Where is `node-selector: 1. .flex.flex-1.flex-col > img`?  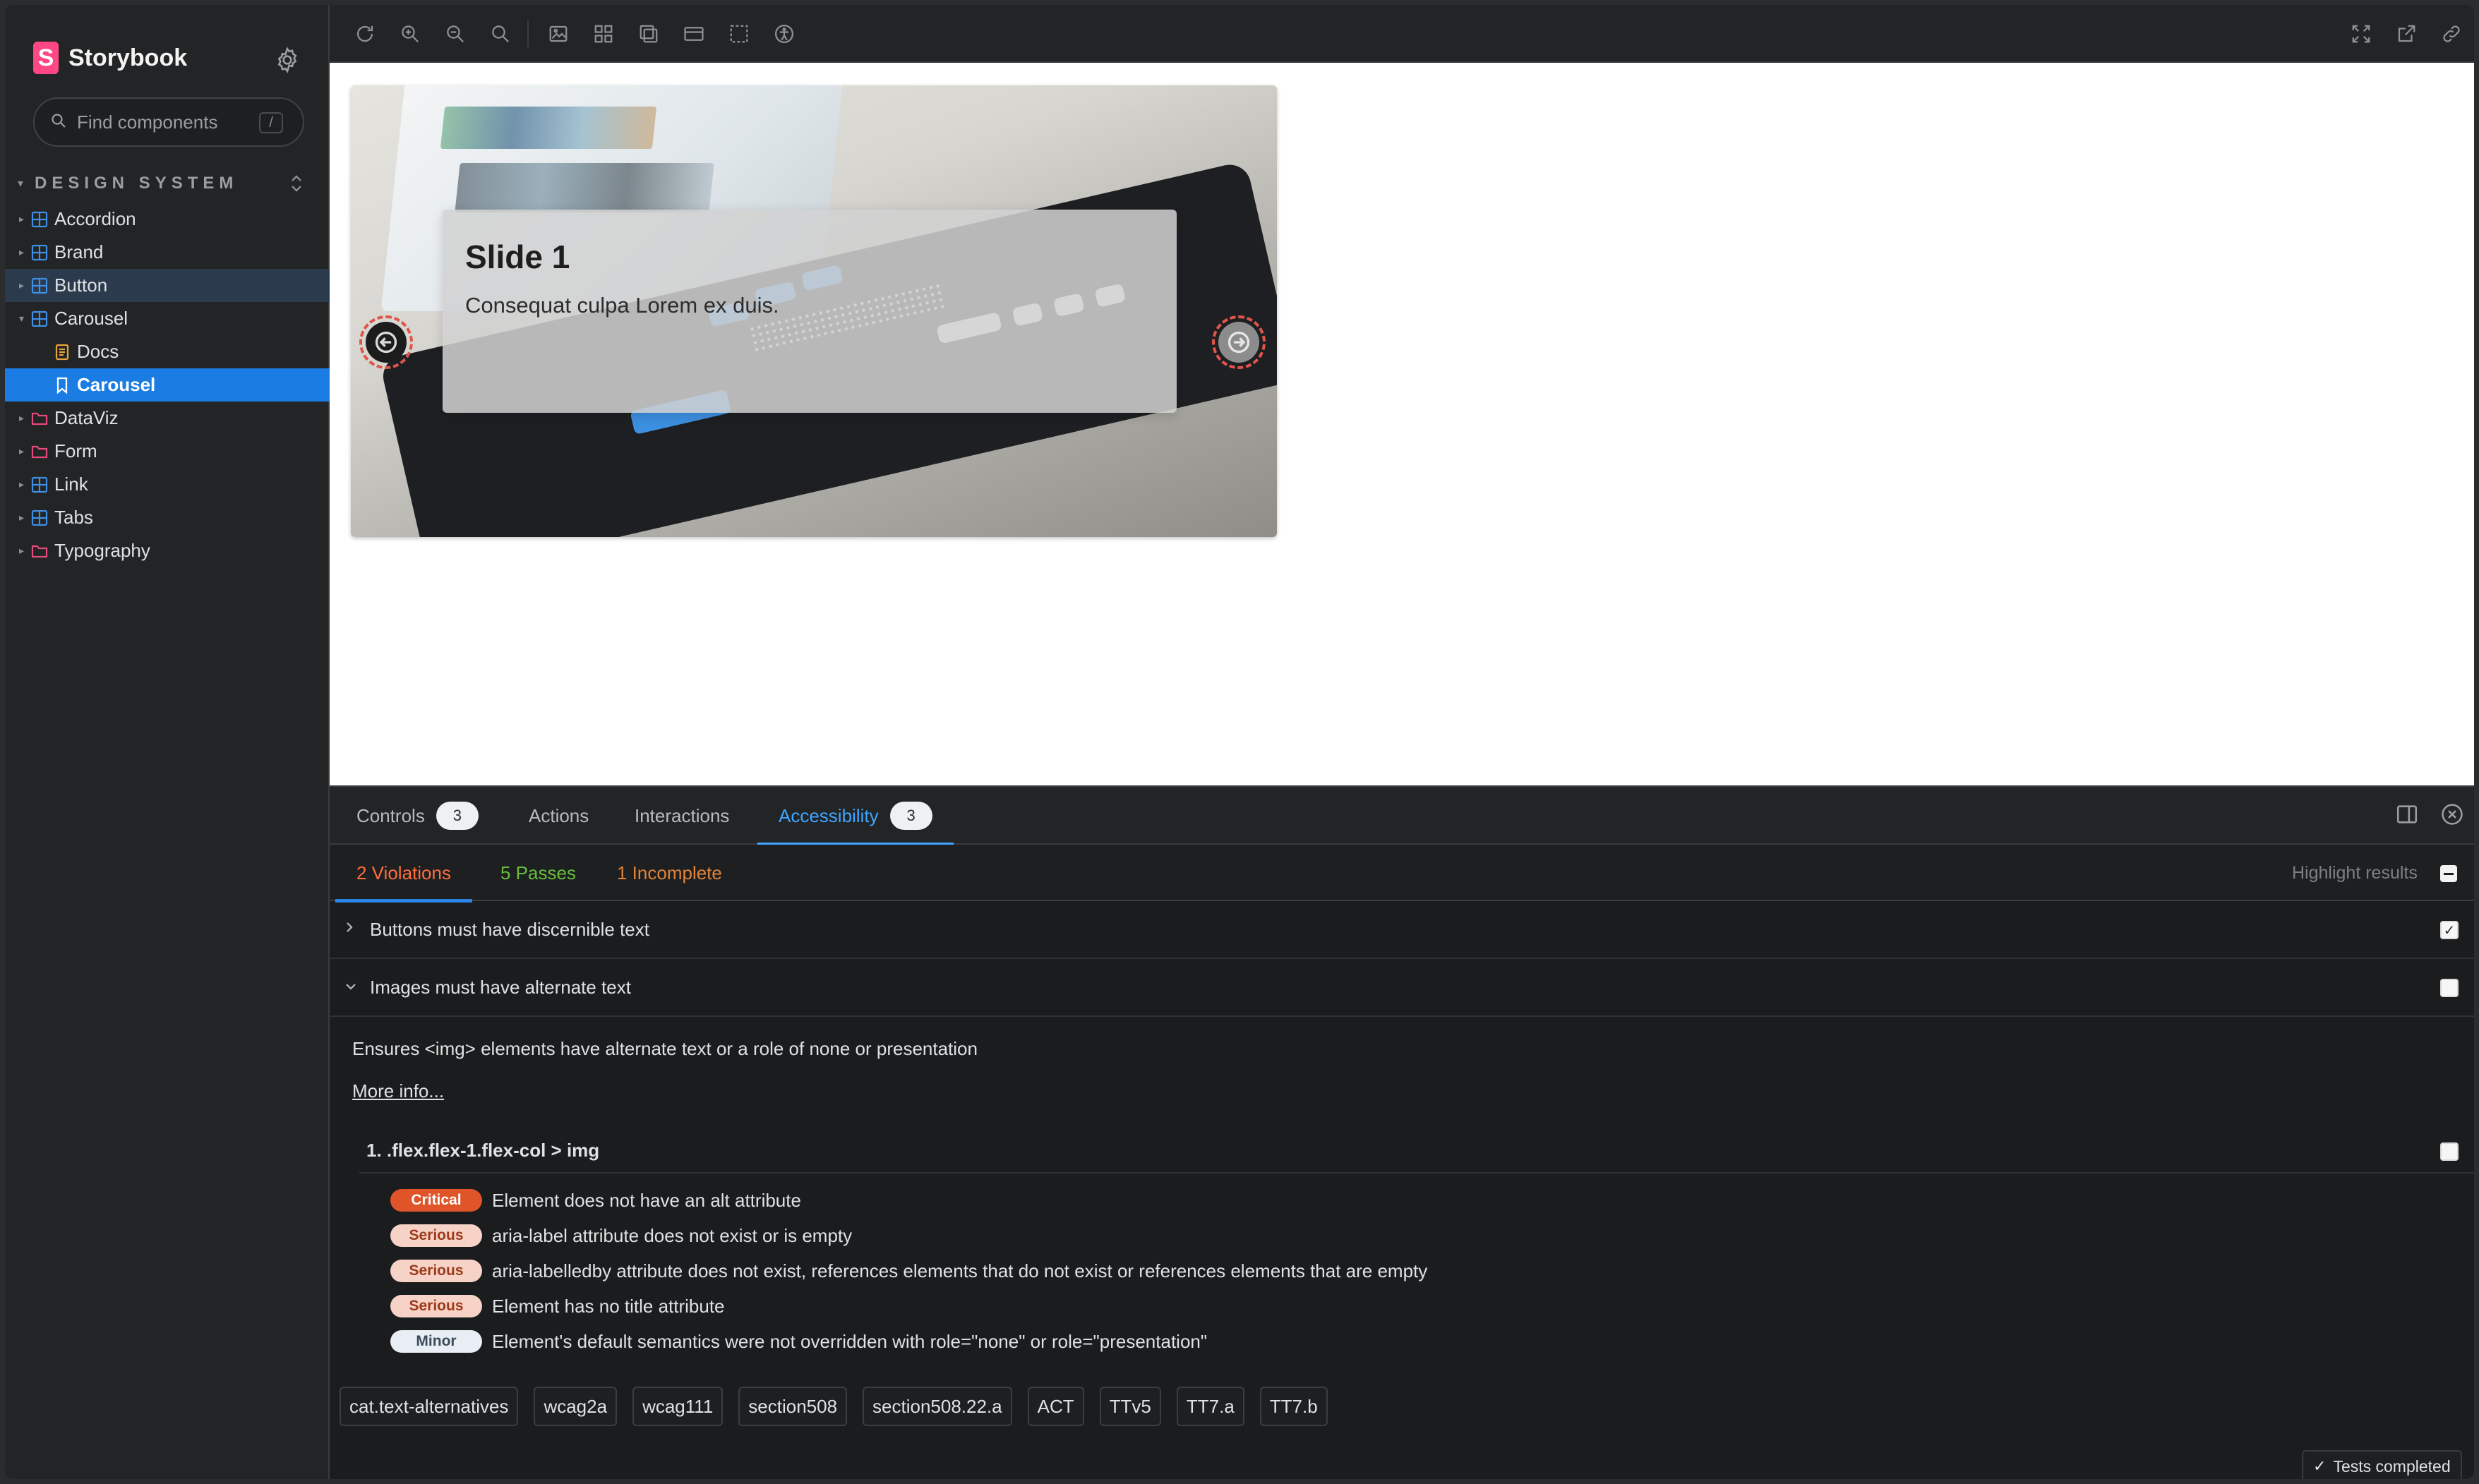
node-selector: 1. .flex.flex-1.flex-col > img is located at coordinates (483, 1150).